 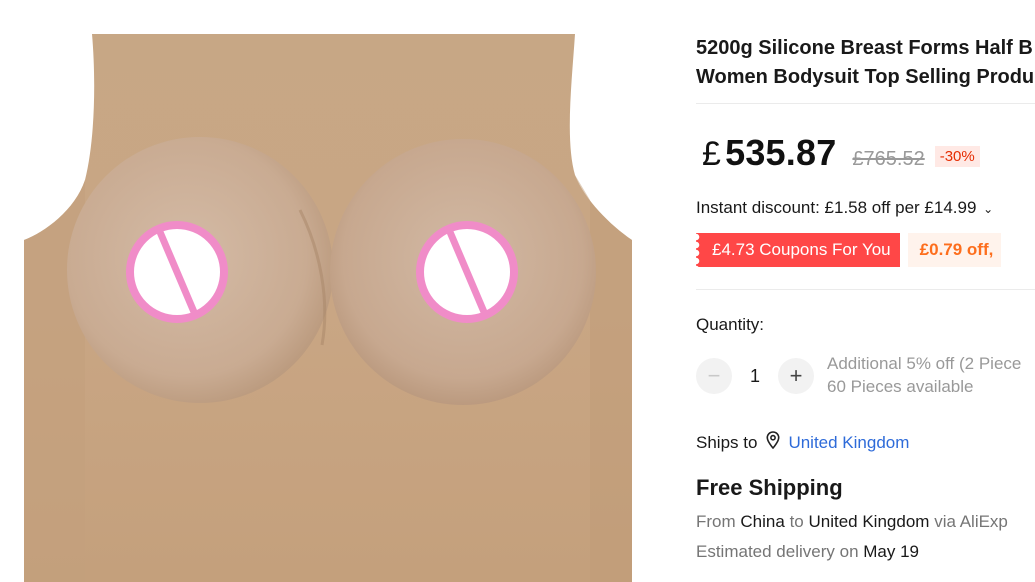 What do you see at coordinates (781, 152) in the screenshot?
I see `current-price-value: 535.87` at bounding box center [781, 152].